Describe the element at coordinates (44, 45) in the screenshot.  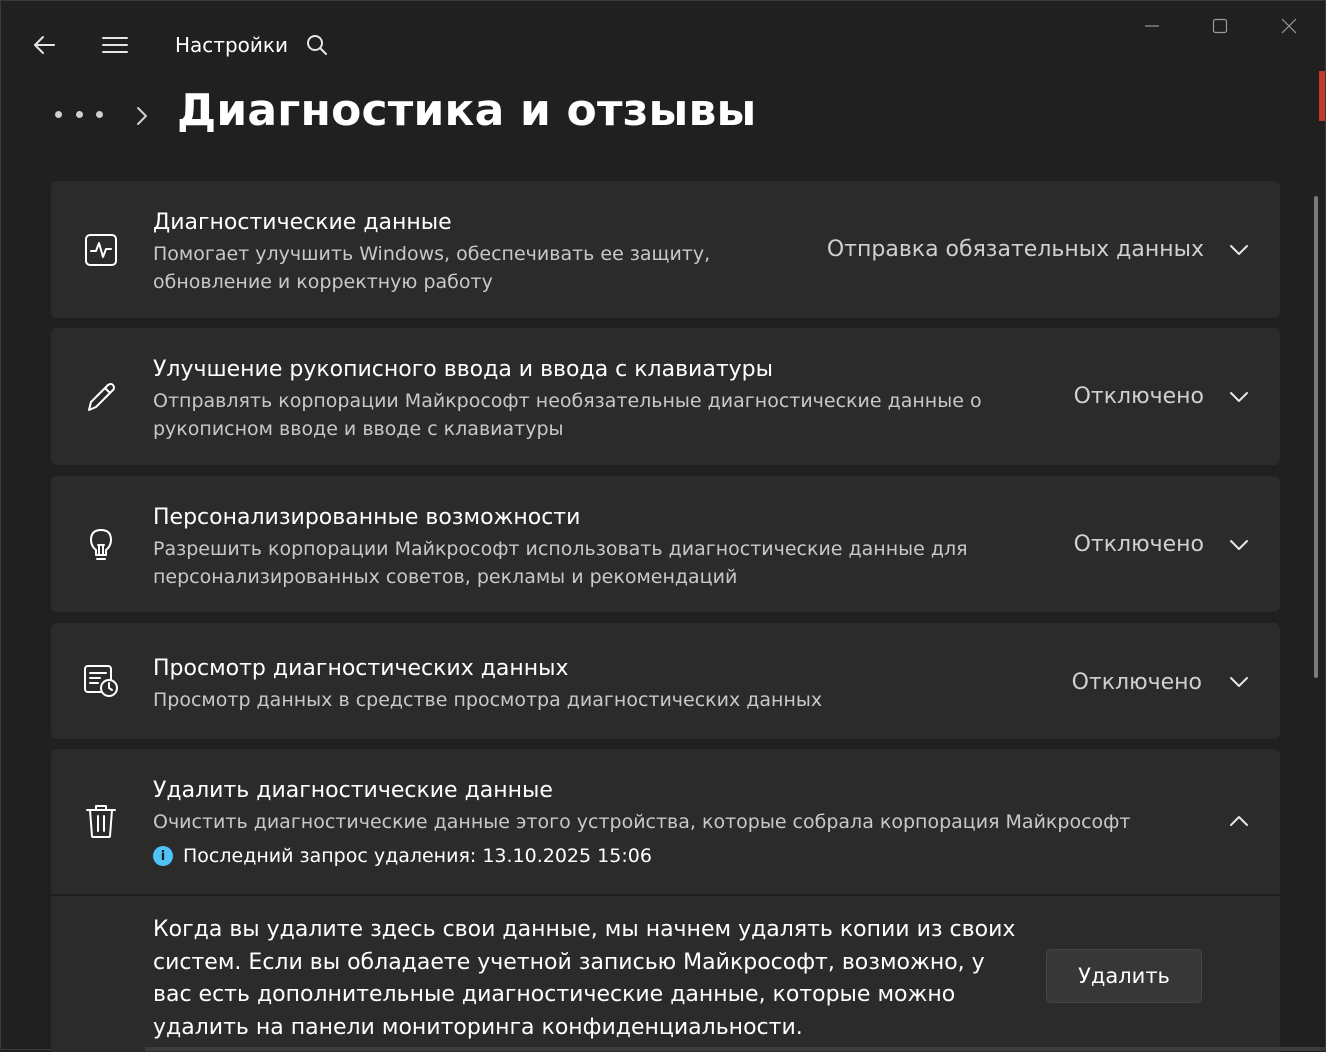
I see `back-arrow-icon` at that location.